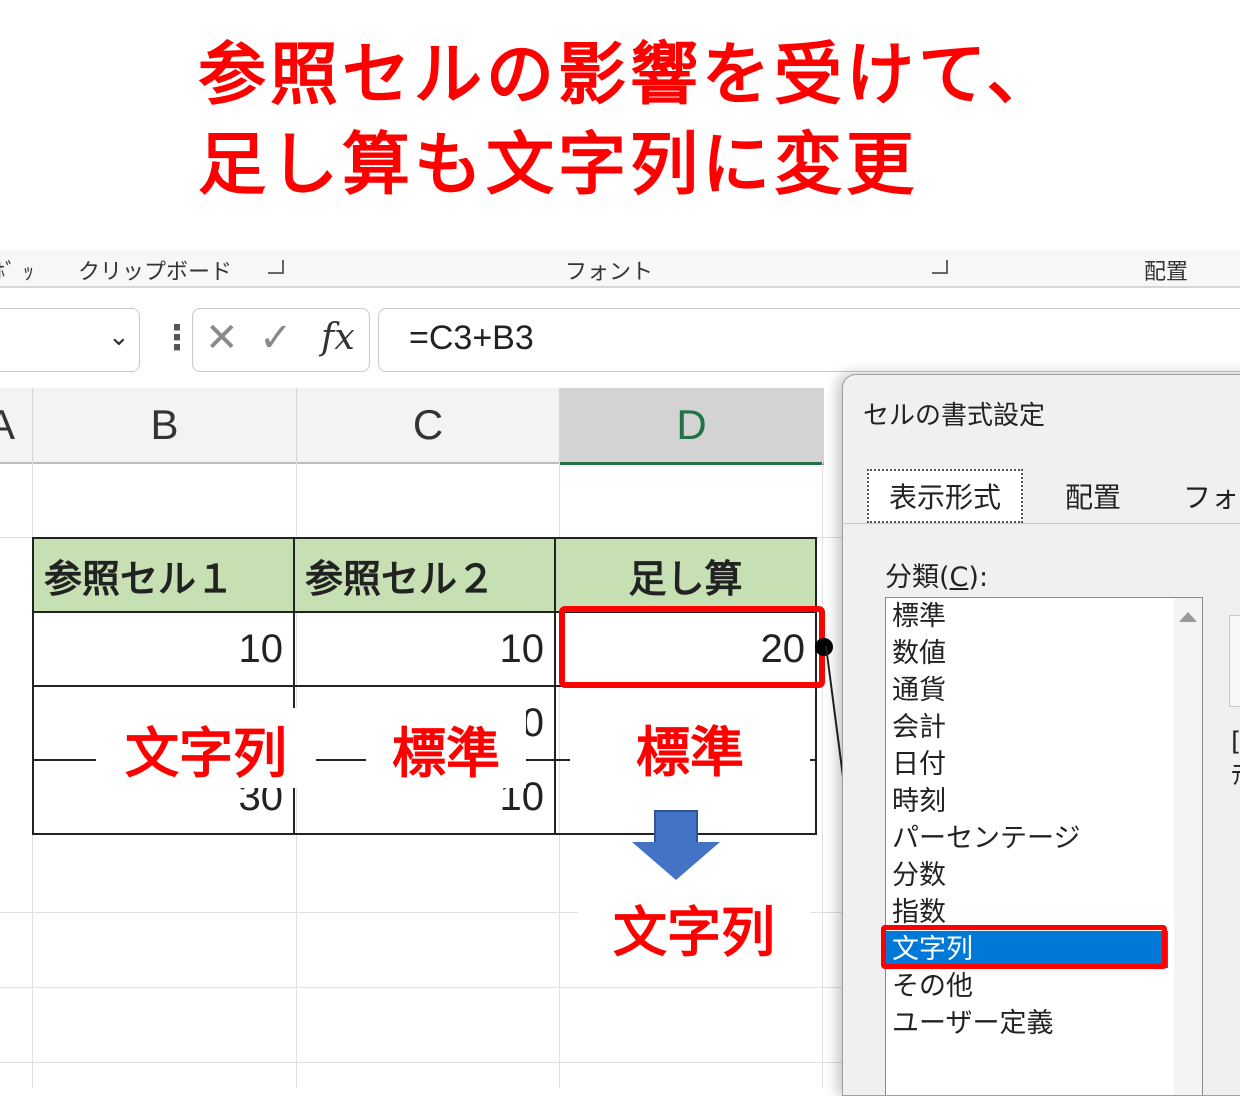  I want to click on cell-c2: 参照セル２, so click(424, 575).